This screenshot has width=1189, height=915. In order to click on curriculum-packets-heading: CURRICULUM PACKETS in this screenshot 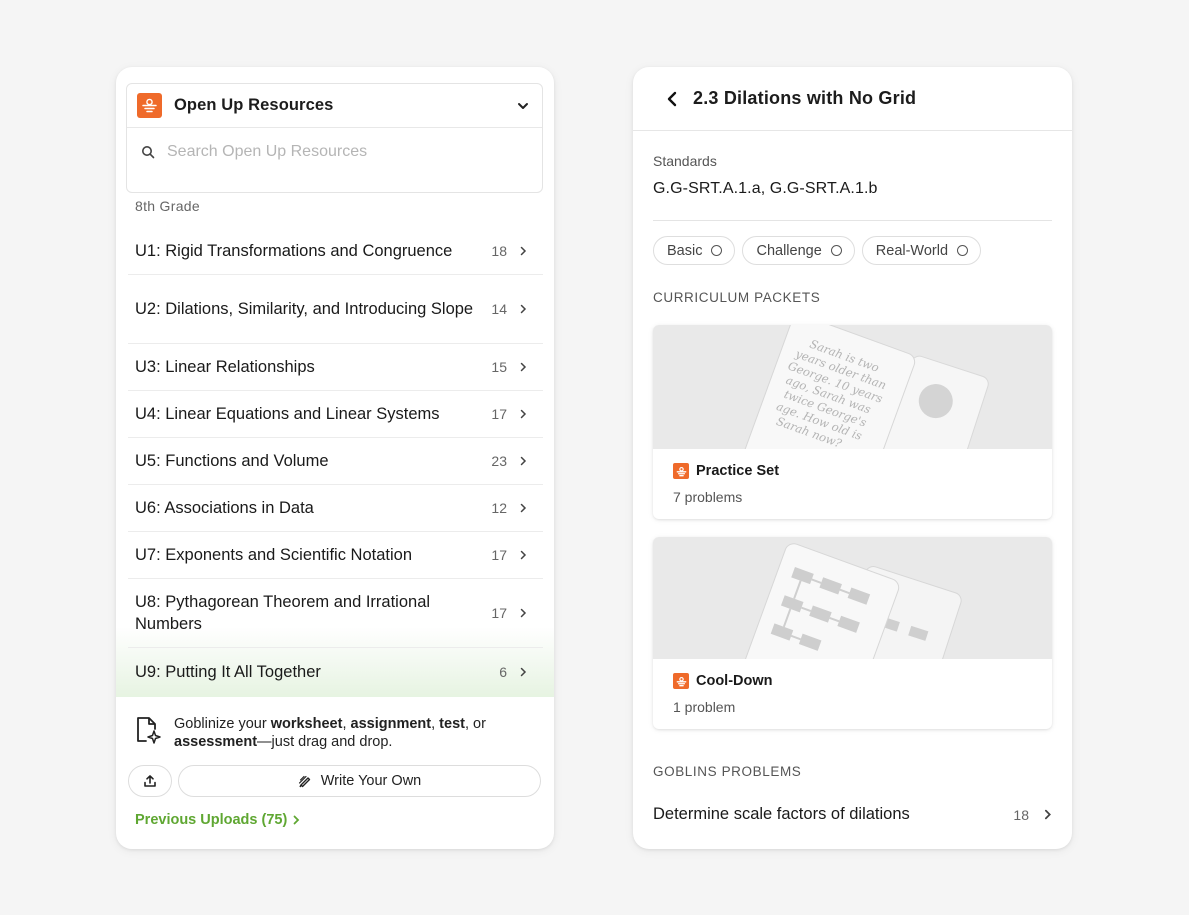, I will do `click(737, 297)`.